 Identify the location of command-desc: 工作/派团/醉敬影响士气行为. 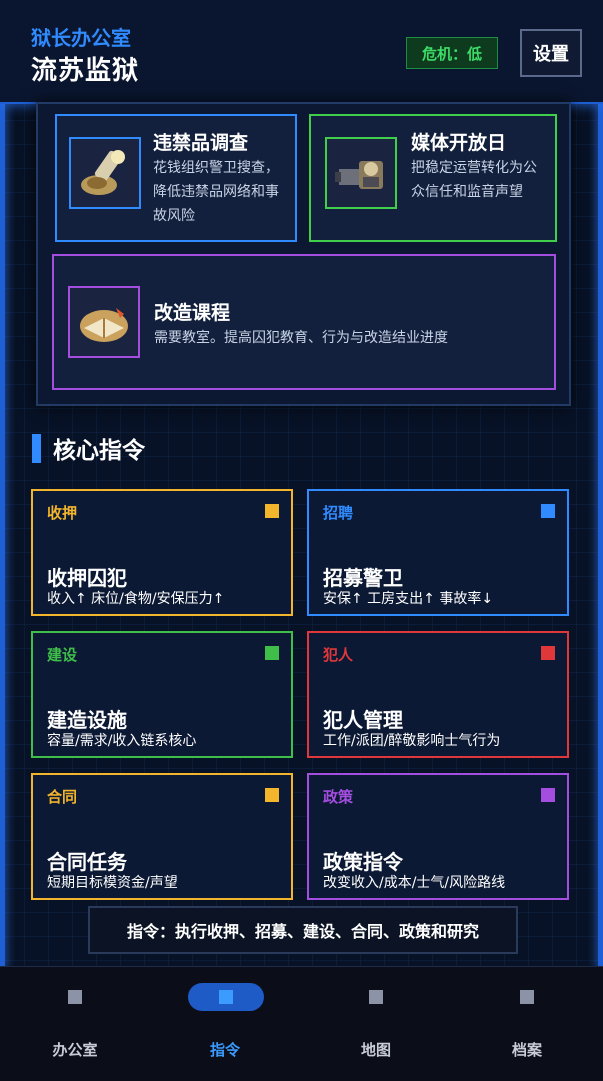
(412, 741).